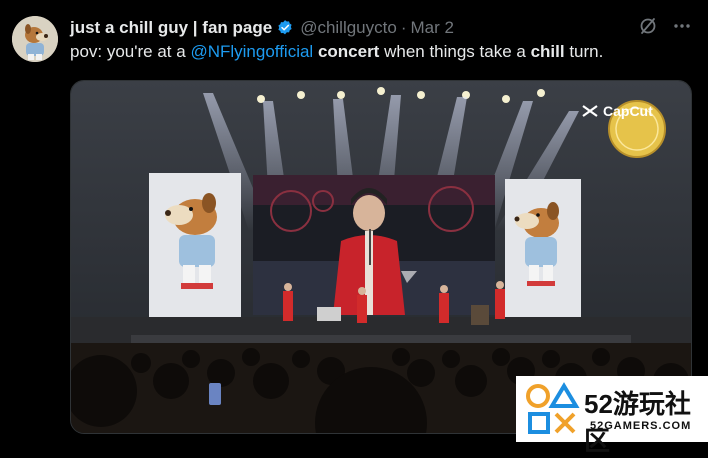  What do you see at coordinates (130, 51) in the screenshot?
I see `text-part: pov: you're at a` at bounding box center [130, 51].